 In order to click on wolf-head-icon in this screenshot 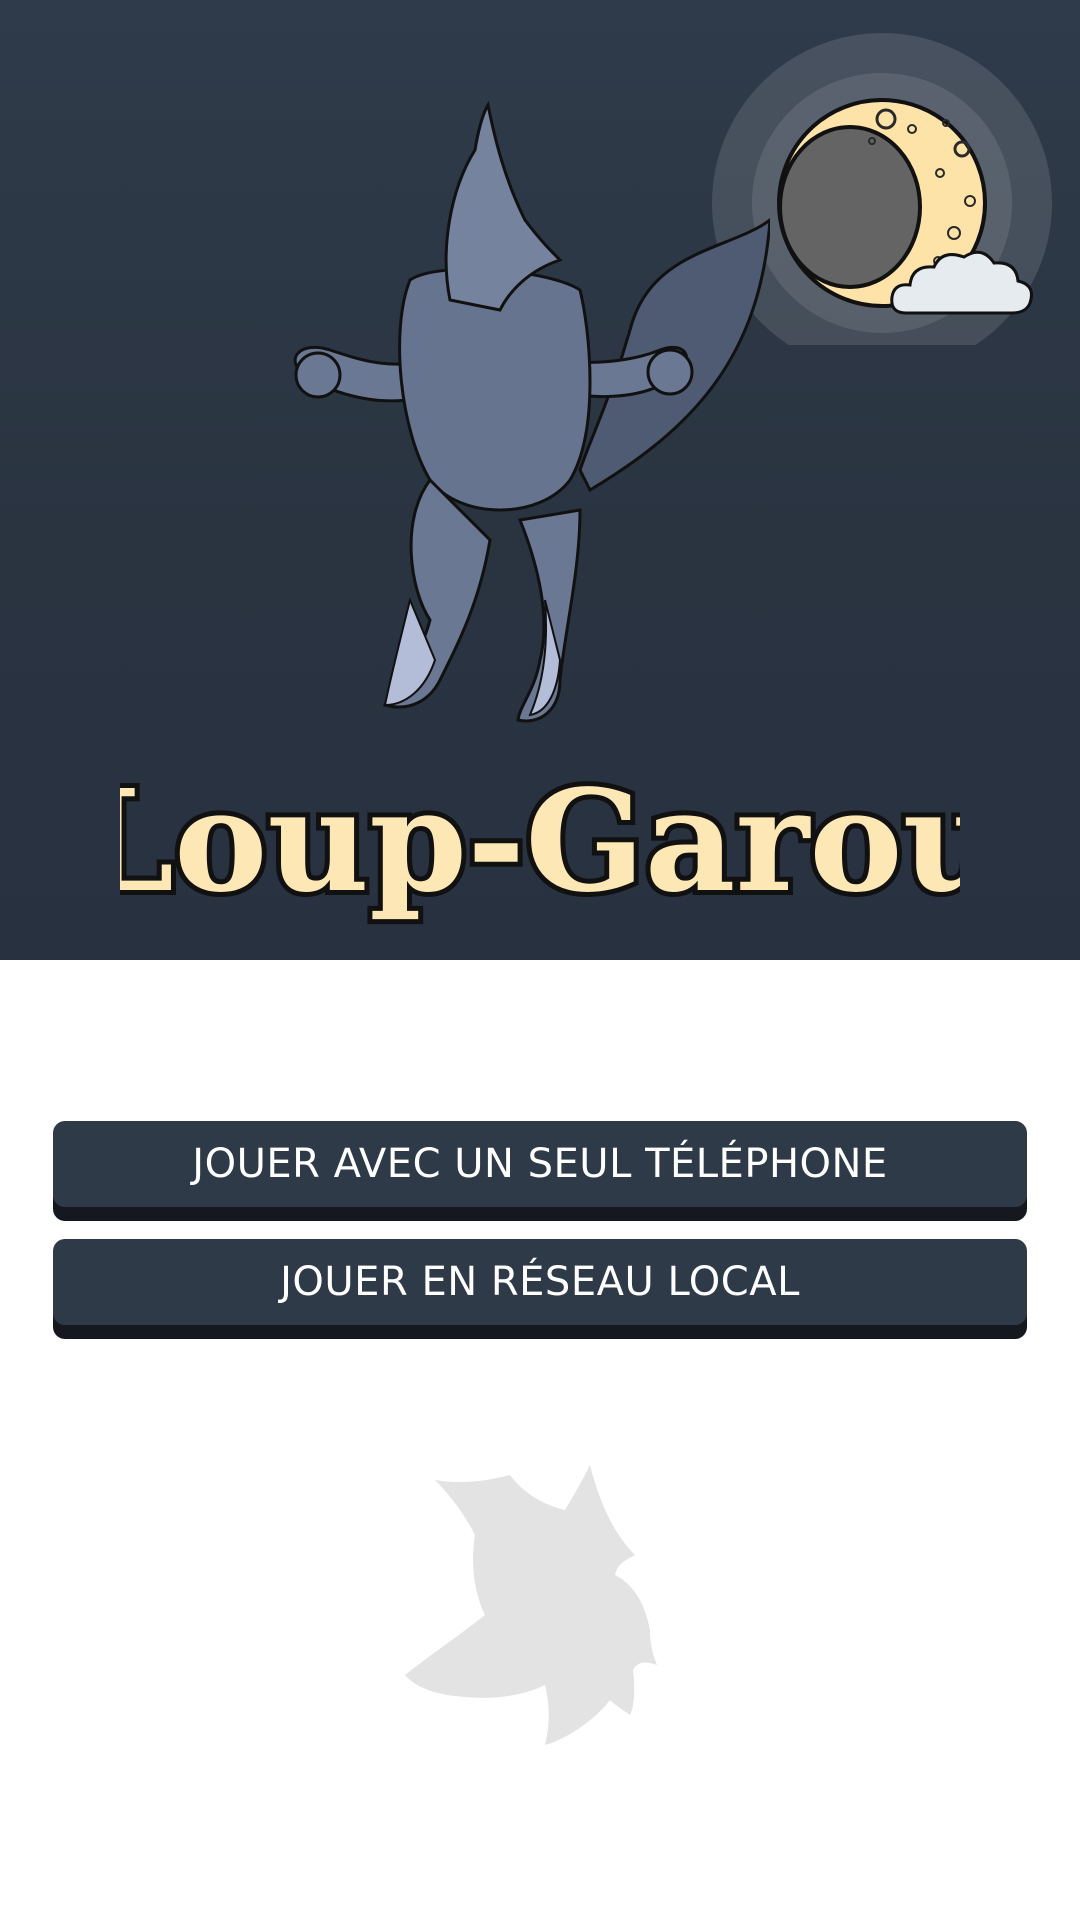, I will do `click(540, 1612)`.